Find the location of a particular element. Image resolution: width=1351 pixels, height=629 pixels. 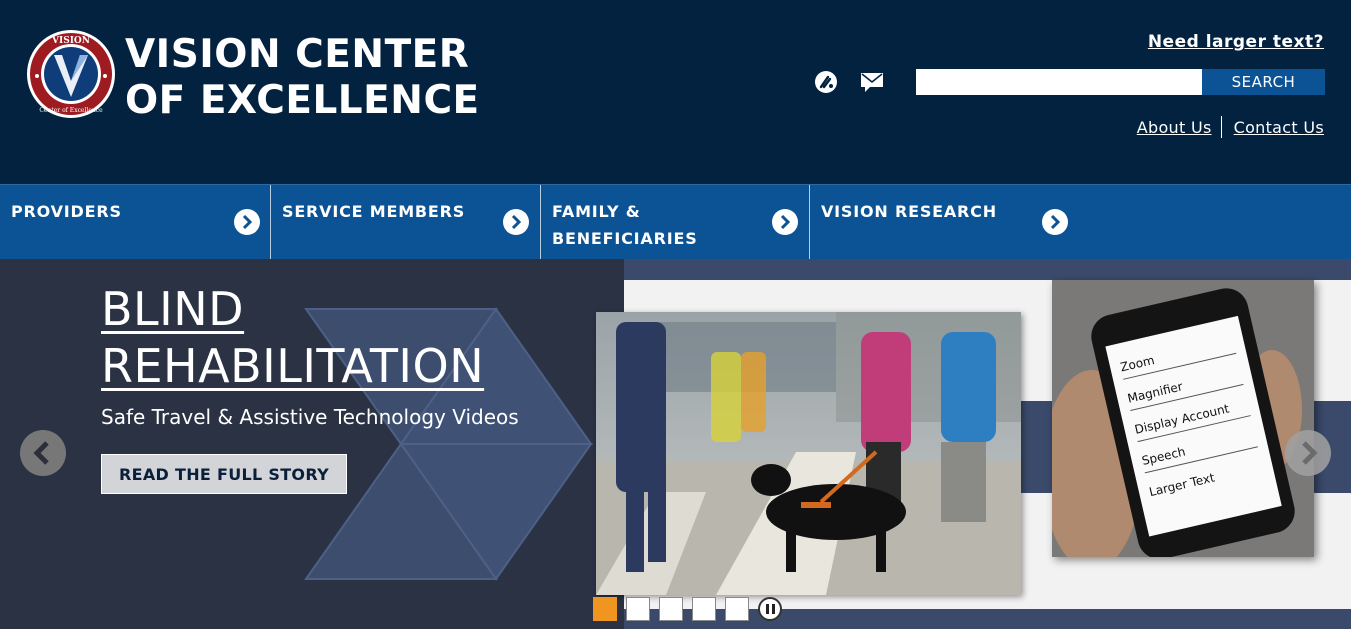

larger-text-link: Need larger text? is located at coordinates (1236, 42).